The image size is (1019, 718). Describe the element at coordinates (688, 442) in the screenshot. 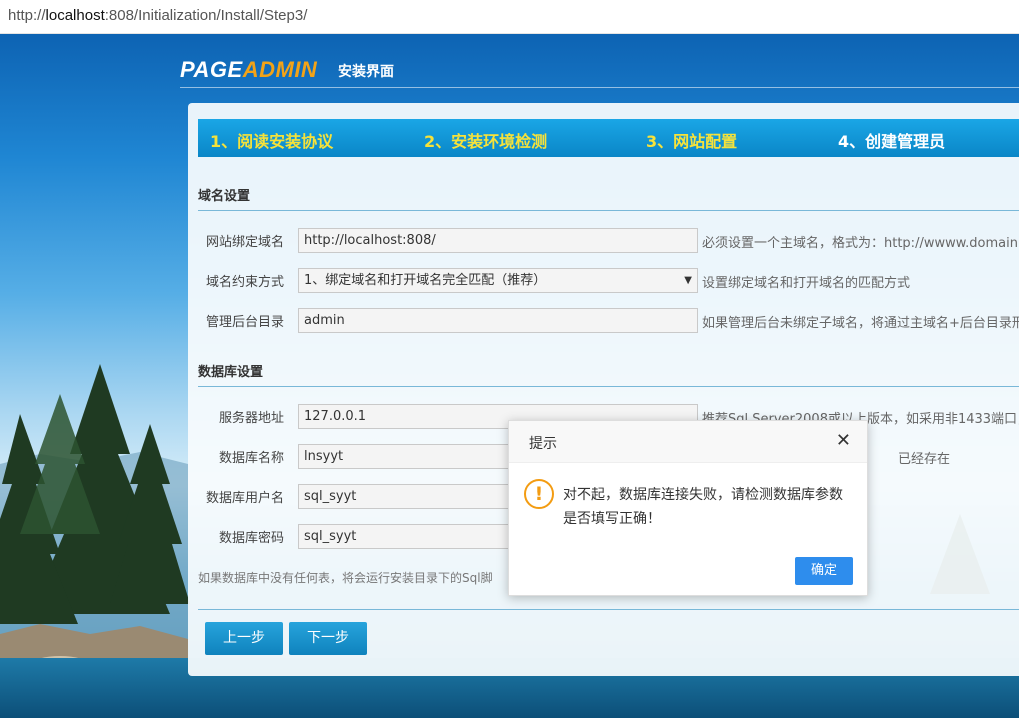

I see `dialog-titlebar: 提示 ✕` at that location.